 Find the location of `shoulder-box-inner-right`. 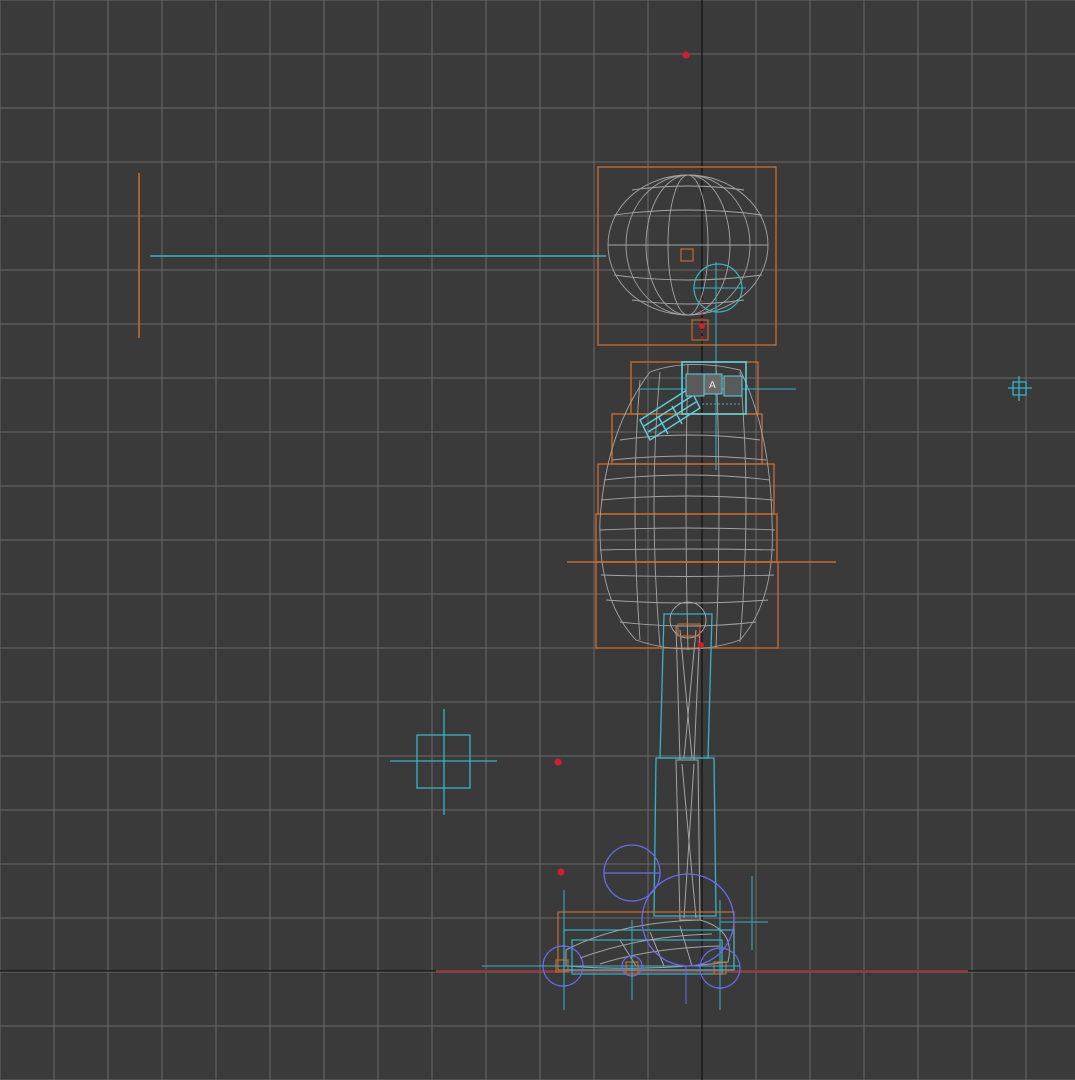

shoulder-box-inner-right is located at coordinates (733, 386).